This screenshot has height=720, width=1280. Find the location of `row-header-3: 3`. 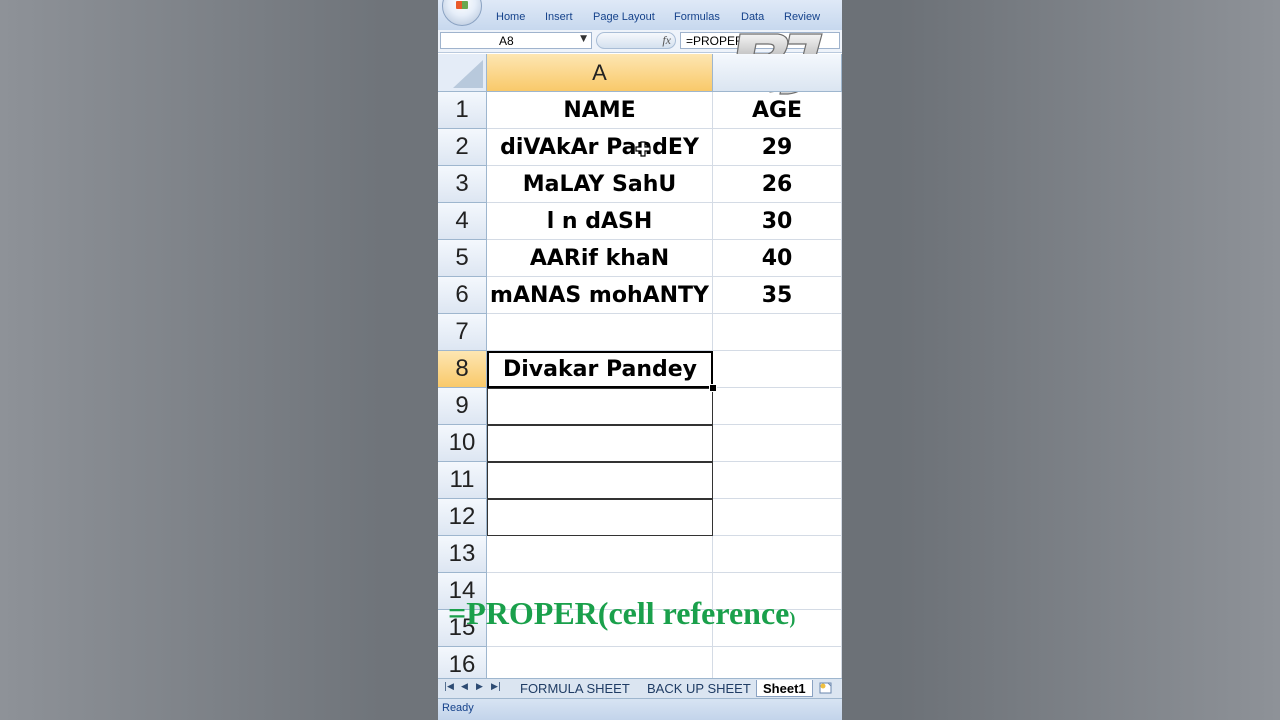

row-header-3: 3 is located at coordinates (462, 184).